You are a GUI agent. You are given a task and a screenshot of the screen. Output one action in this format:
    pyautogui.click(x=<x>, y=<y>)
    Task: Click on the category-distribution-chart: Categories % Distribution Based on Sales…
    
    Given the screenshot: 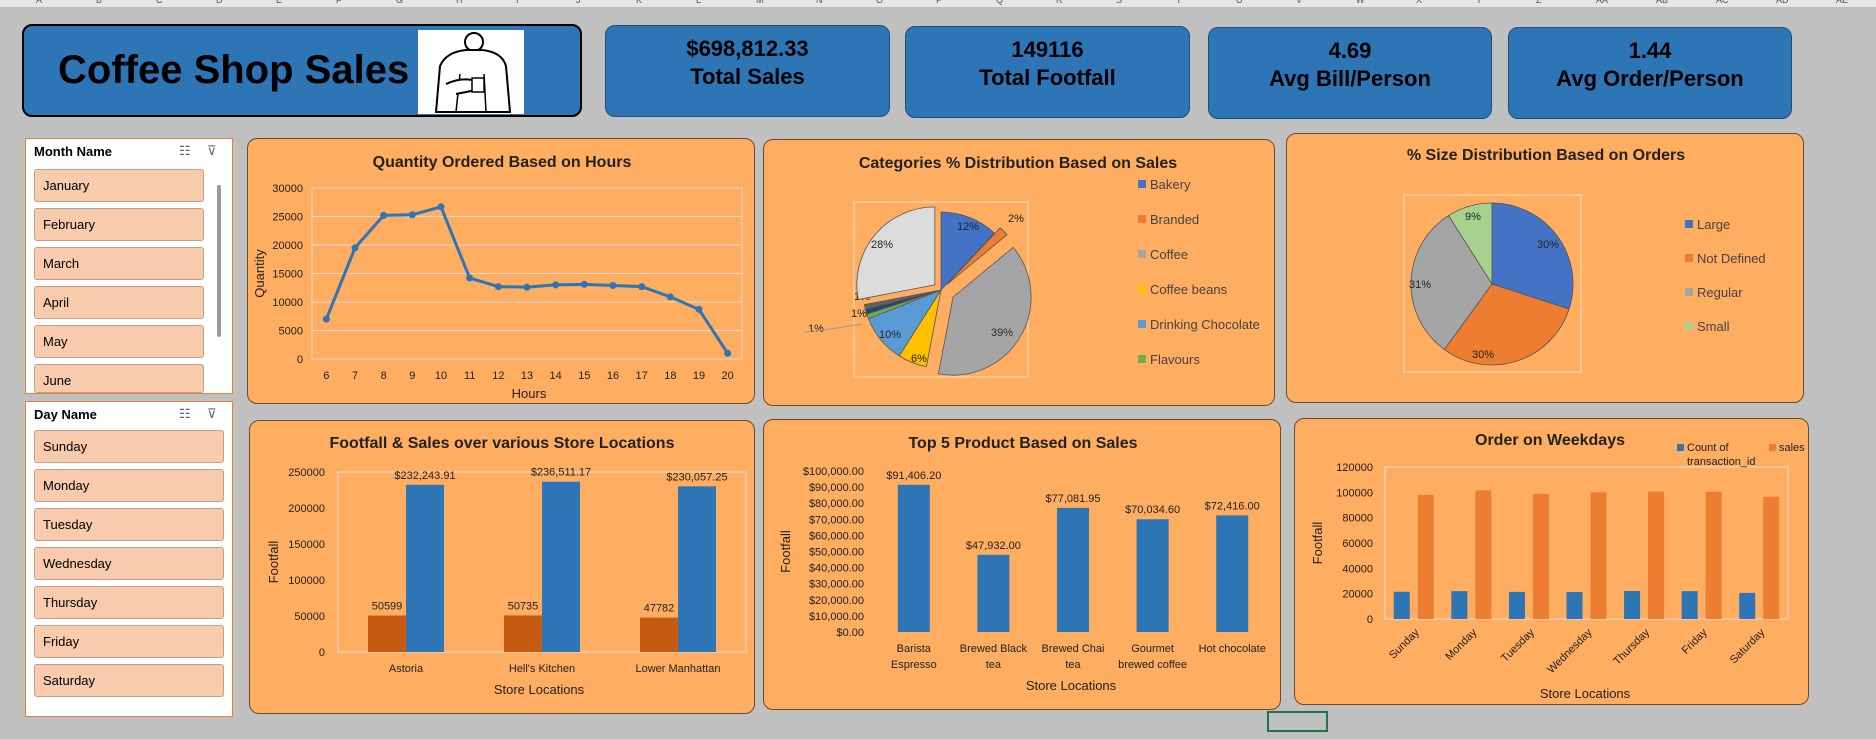 What is the action you would take?
    pyautogui.click(x=1019, y=272)
    